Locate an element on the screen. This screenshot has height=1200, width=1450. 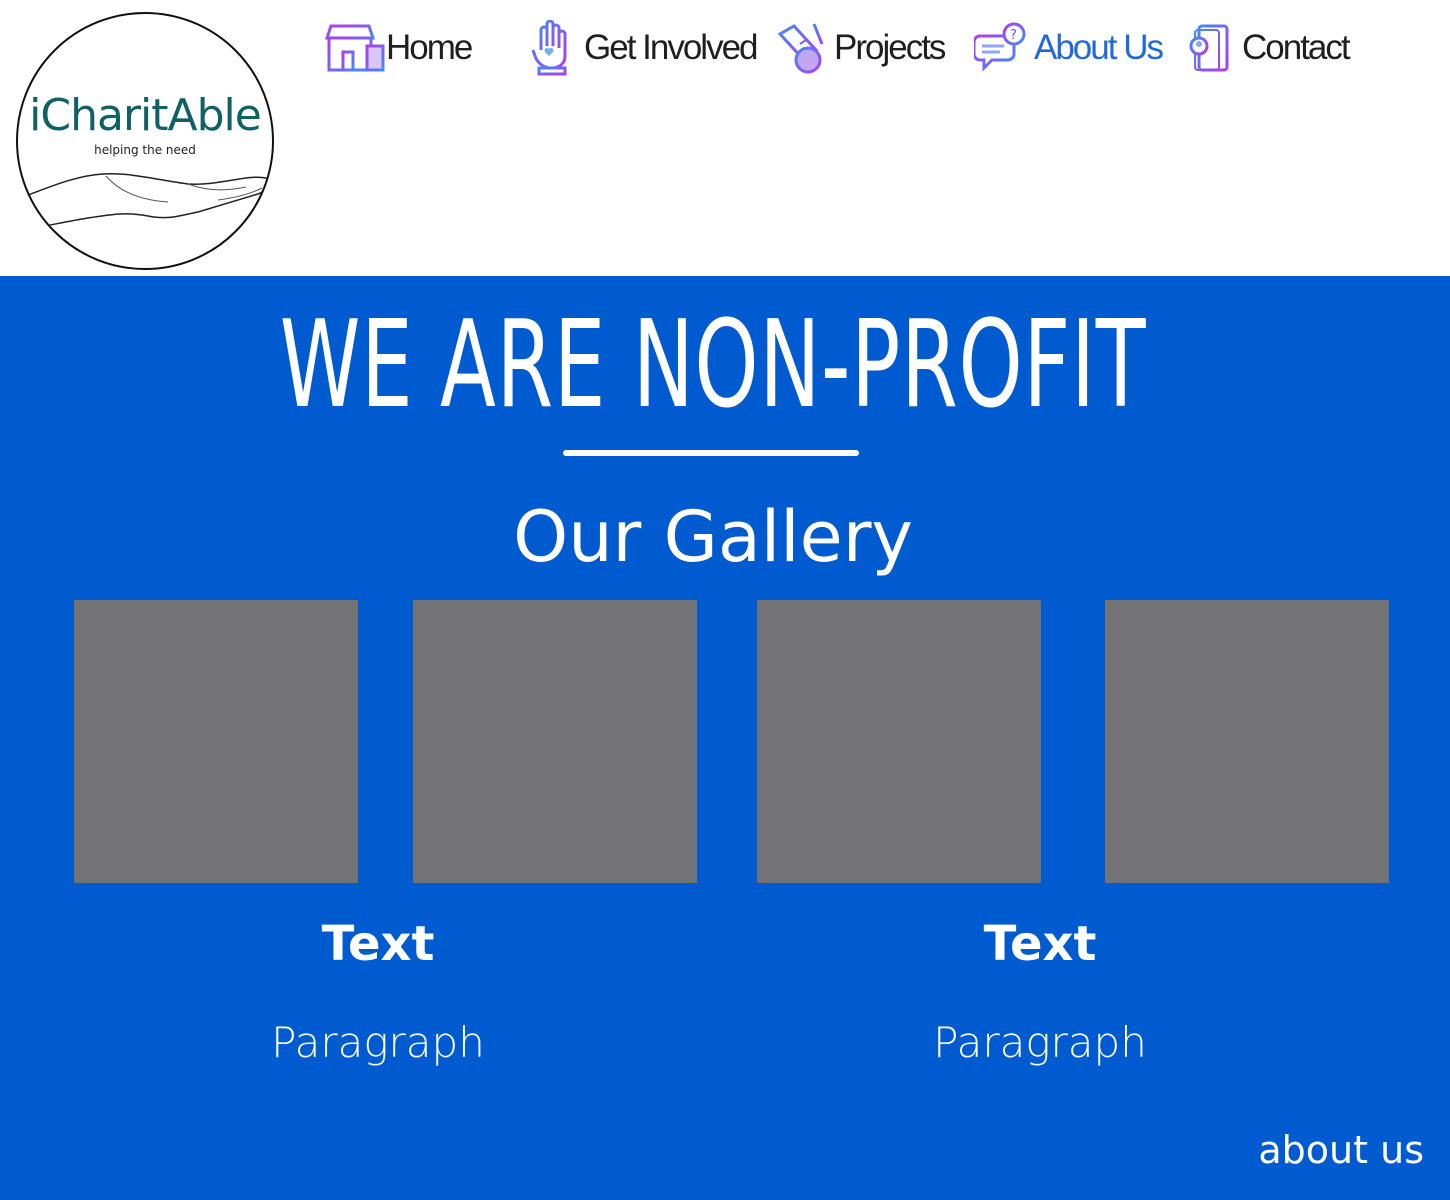
chat-question-icon: ? is located at coordinates (1002, 48).